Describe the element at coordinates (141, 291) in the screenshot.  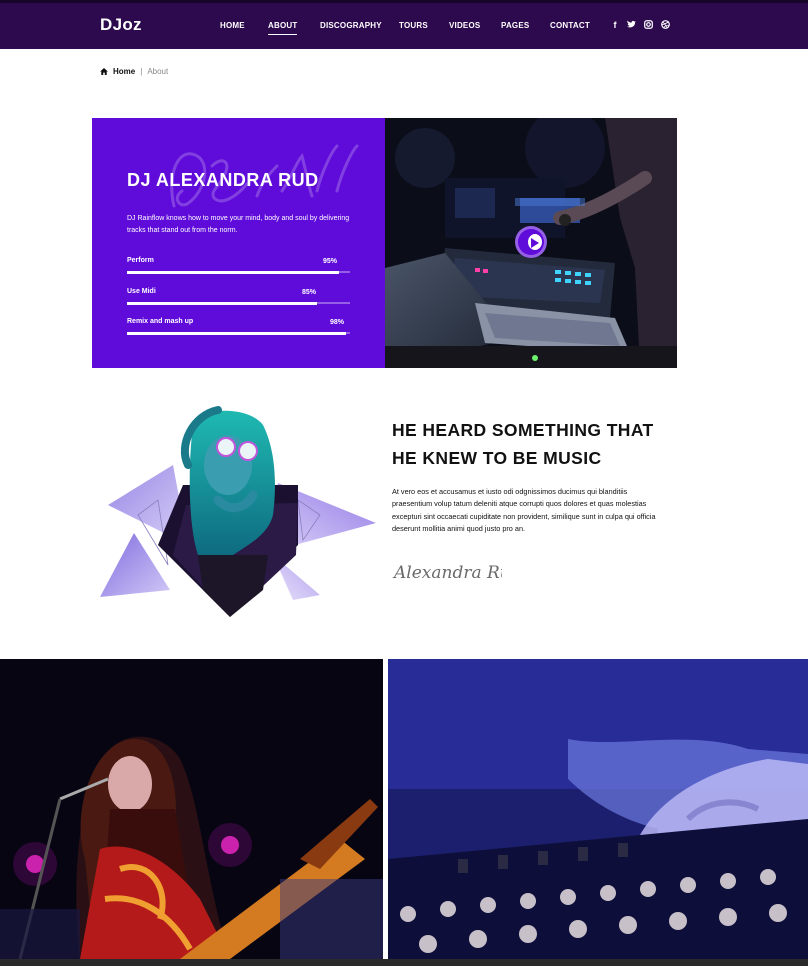
I see `skill-label: Use Midi` at that location.